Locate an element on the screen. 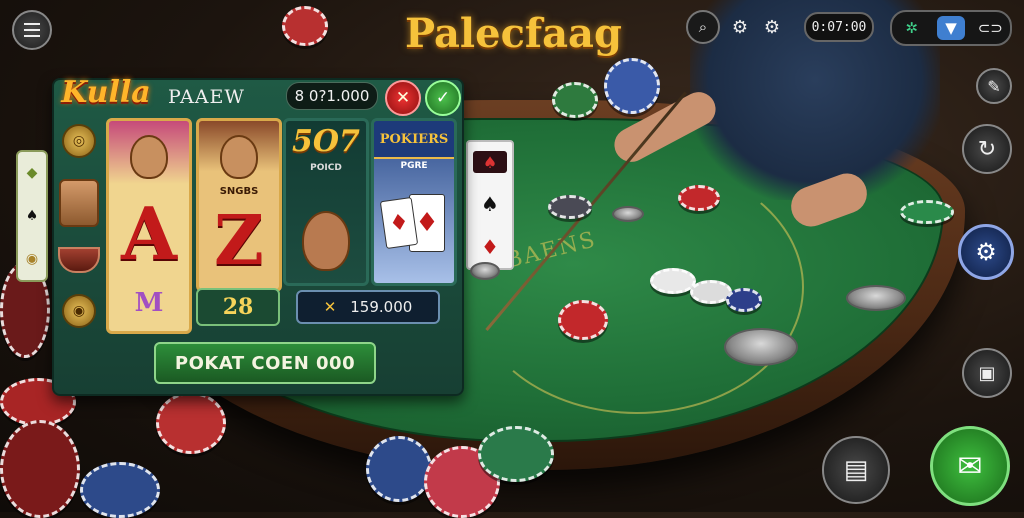 The image size is (1024, 518). reel-1: A M is located at coordinates (149, 226).